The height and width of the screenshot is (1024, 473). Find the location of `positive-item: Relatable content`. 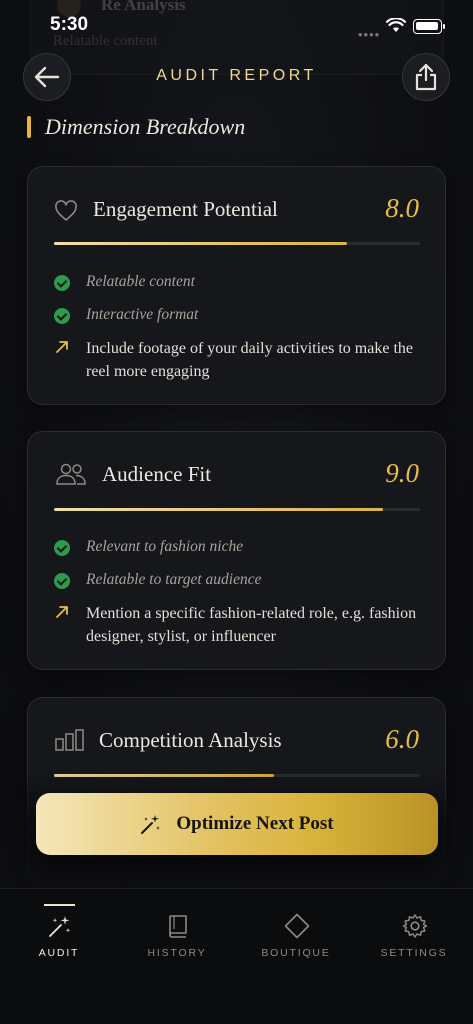

positive-item: Relatable content is located at coordinates (124, 282).